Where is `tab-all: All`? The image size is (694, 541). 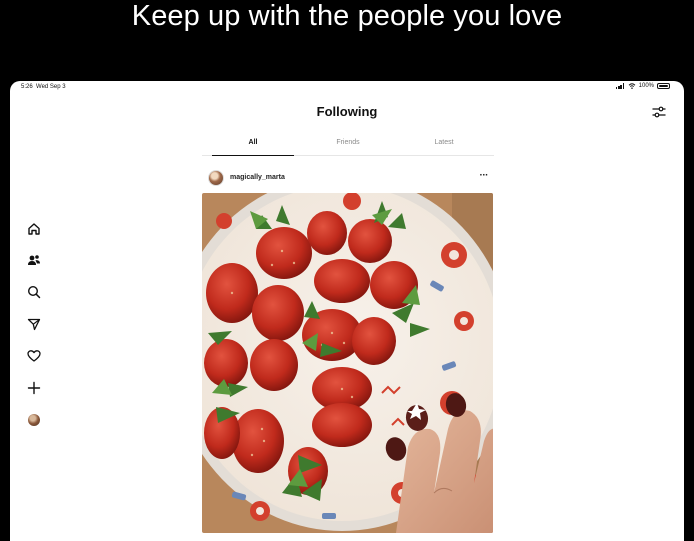 tab-all: All is located at coordinates (253, 142).